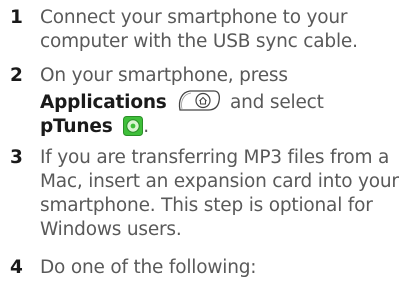 This screenshot has height=286, width=410. I want to click on and-select-text: and select, so click(277, 102).